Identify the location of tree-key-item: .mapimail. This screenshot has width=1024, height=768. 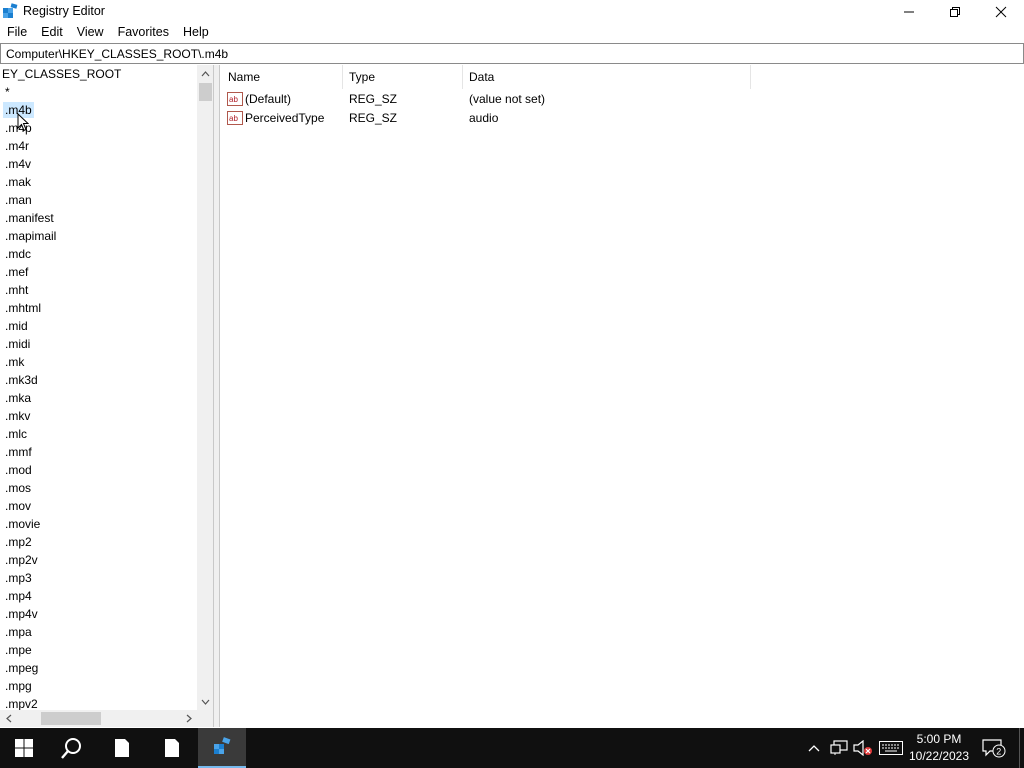
(30, 236).